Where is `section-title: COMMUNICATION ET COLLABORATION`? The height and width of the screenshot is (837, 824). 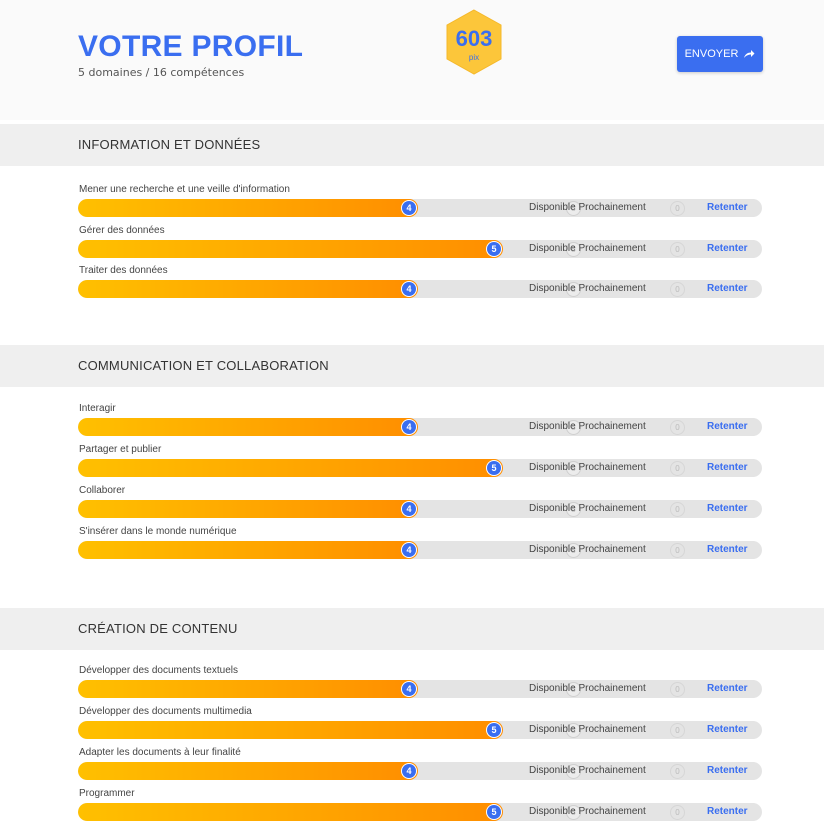
section-title: COMMUNICATION ET COLLABORATION is located at coordinates (203, 365).